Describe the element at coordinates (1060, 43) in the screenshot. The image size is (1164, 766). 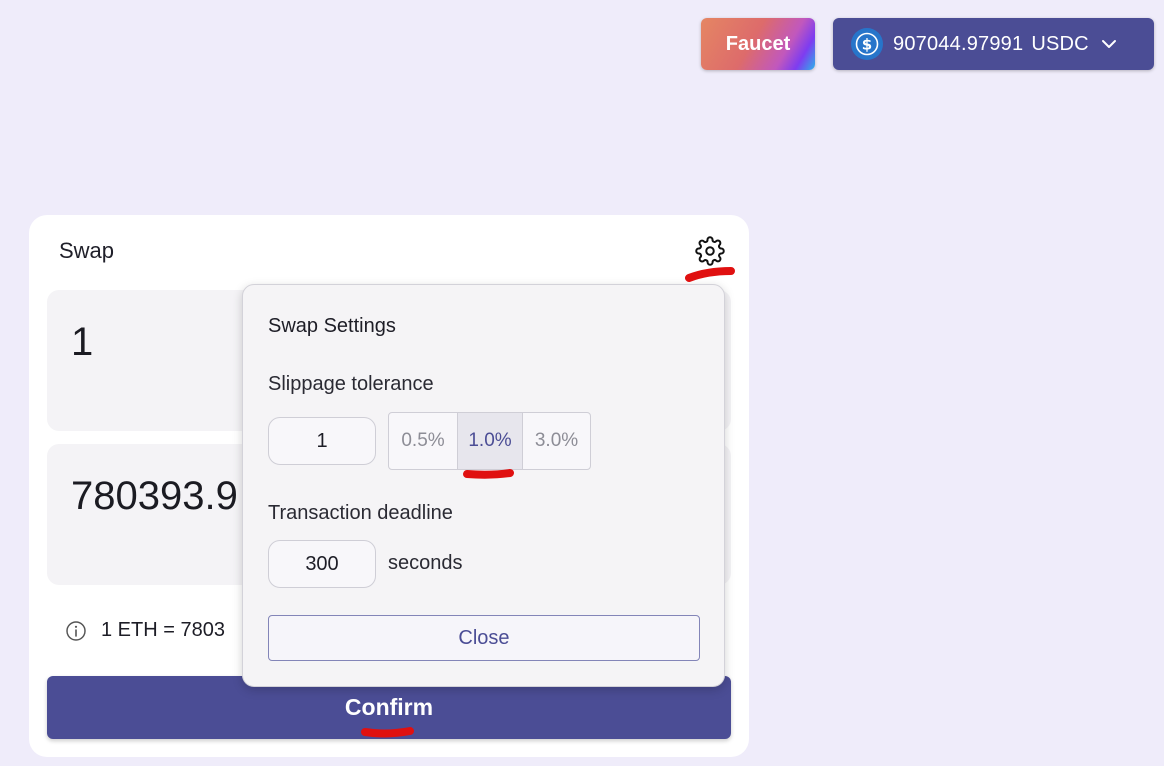
I see `wallet-currency: USDC` at that location.